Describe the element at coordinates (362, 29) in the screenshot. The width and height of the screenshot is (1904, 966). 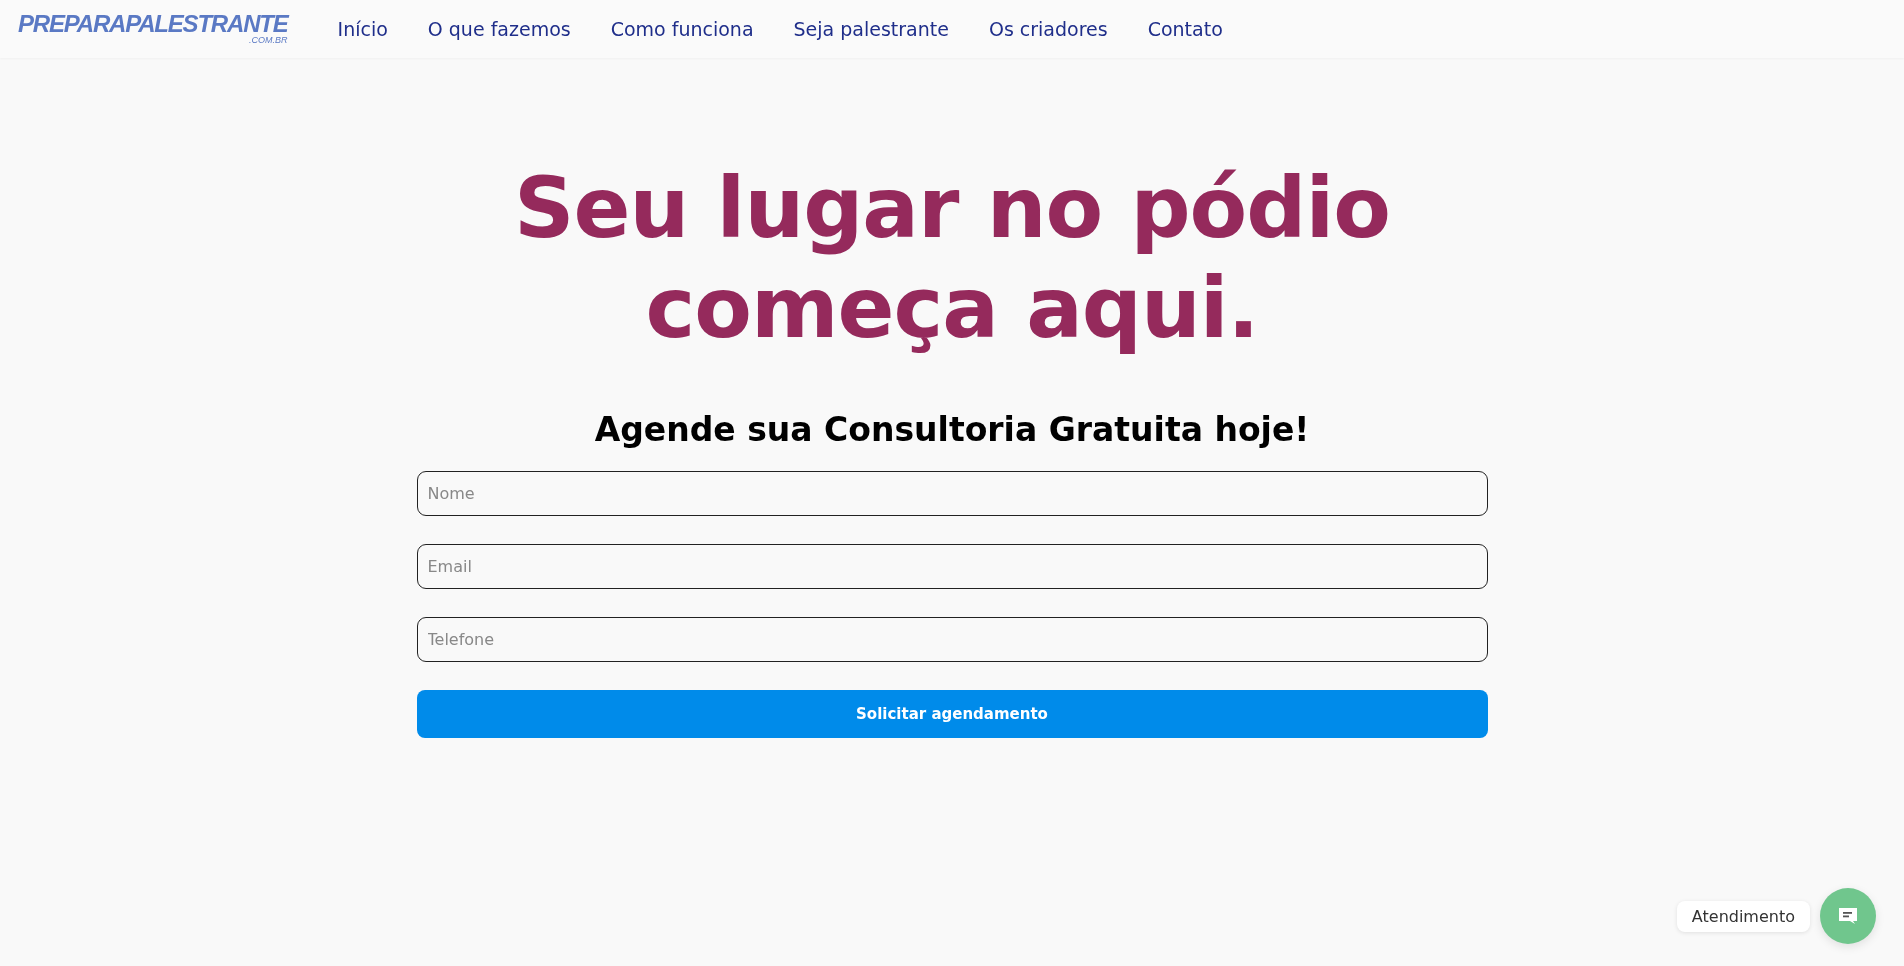
I see `nav-link: Início` at that location.